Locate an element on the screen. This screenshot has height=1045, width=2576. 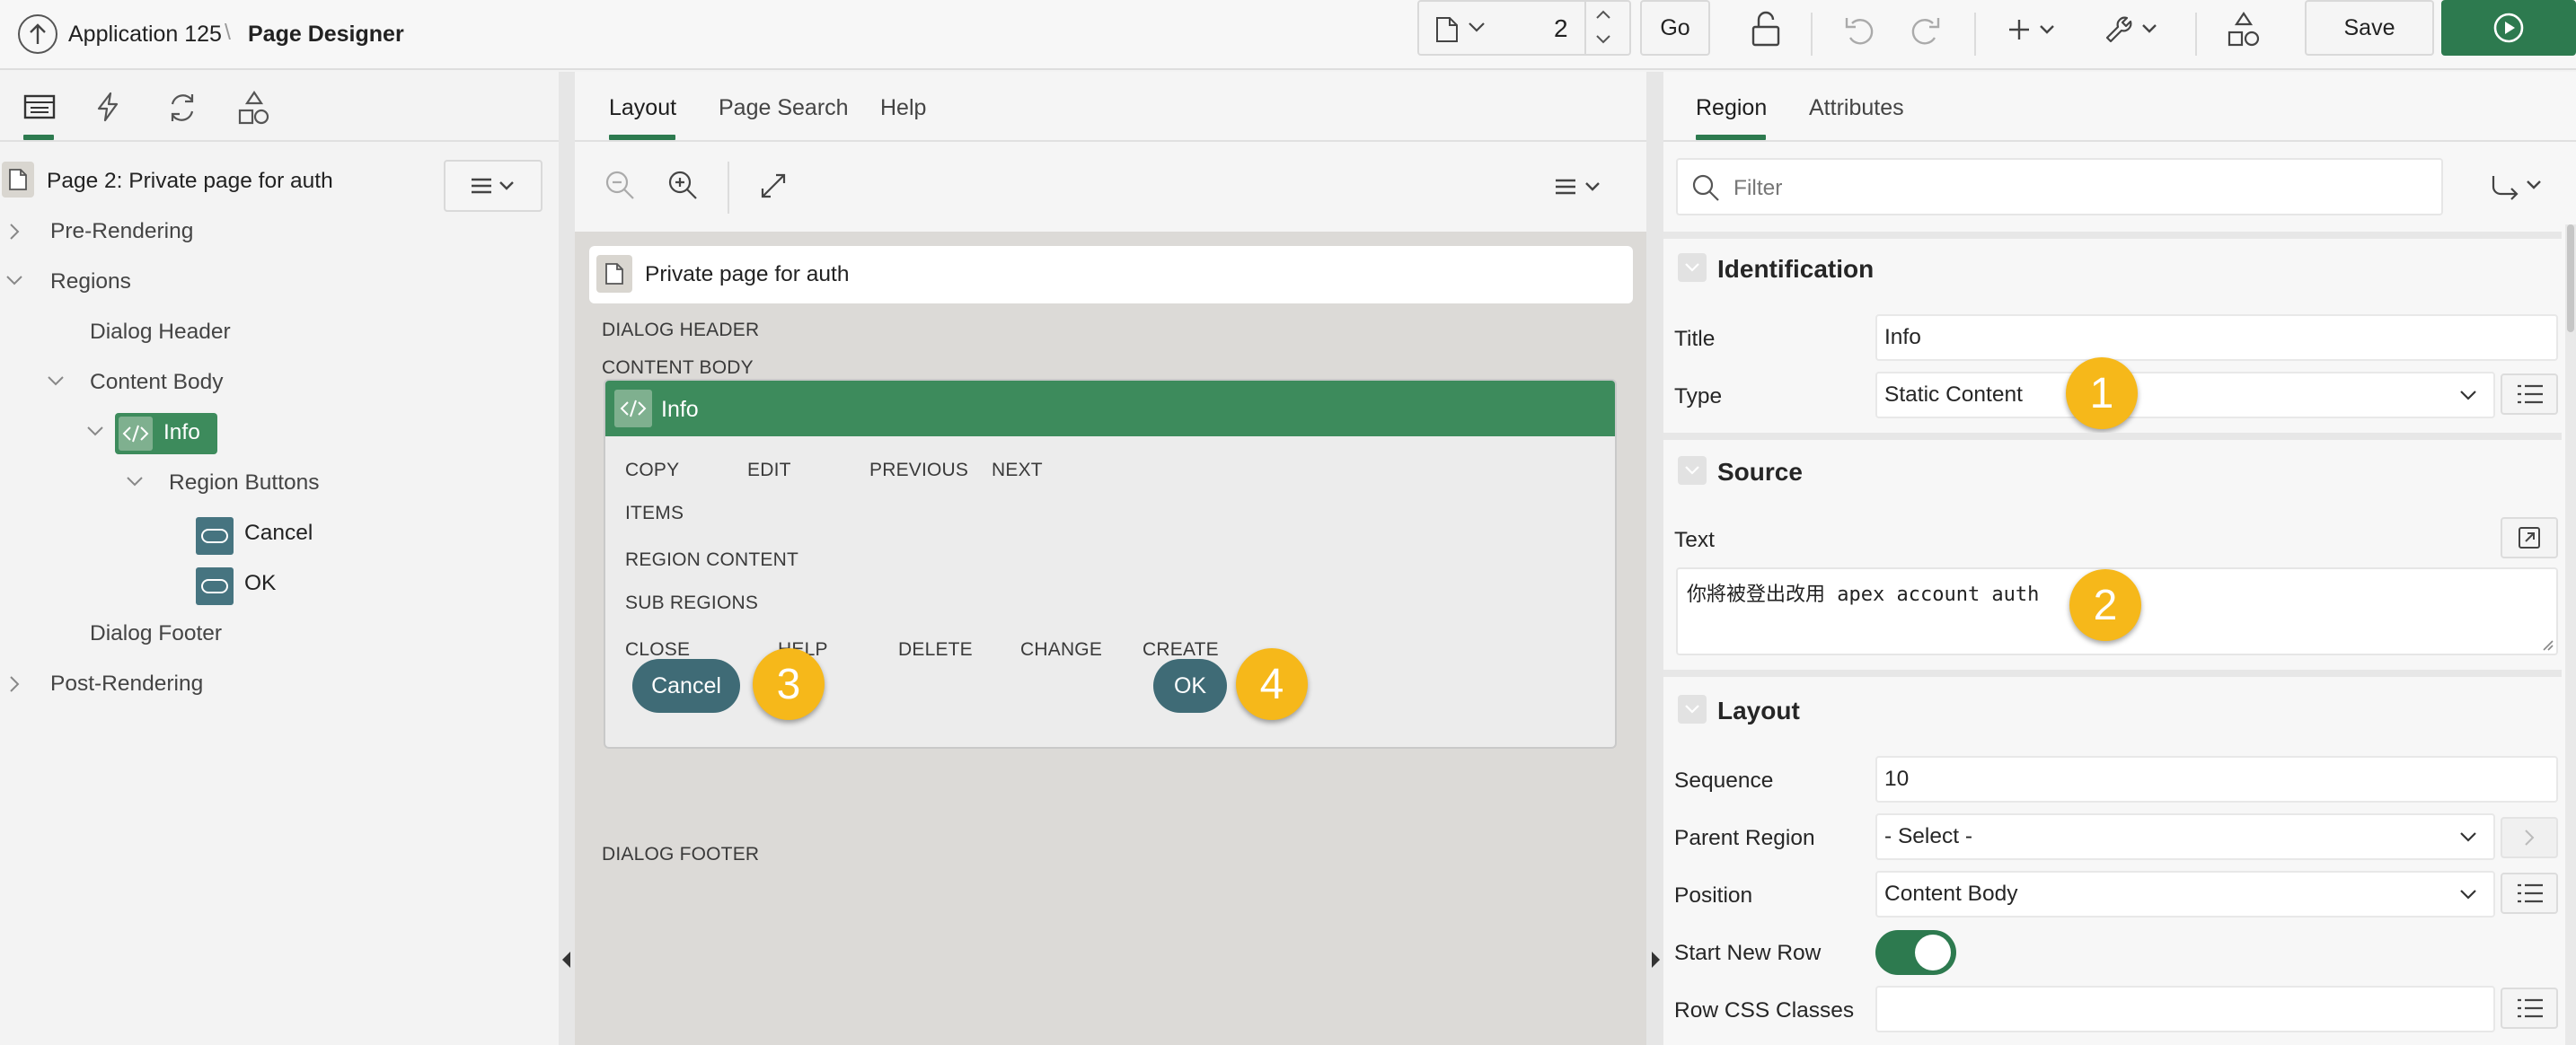
filter-field: Filter is located at coordinates (2059, 186).